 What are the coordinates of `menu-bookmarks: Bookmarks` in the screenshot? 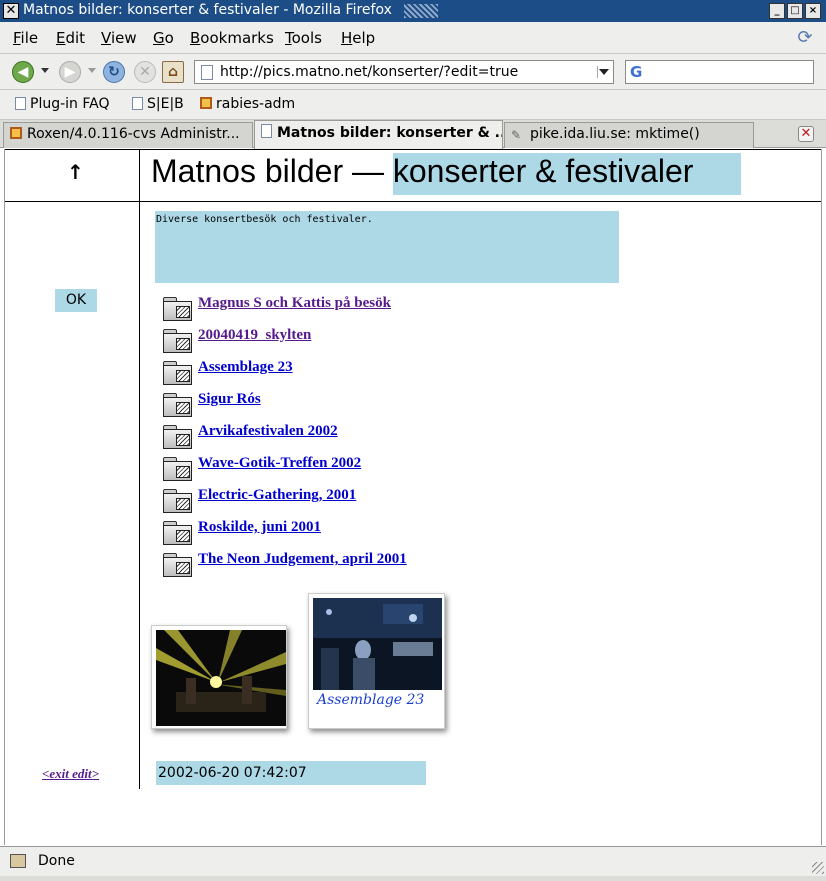 It's located at (232, 38).